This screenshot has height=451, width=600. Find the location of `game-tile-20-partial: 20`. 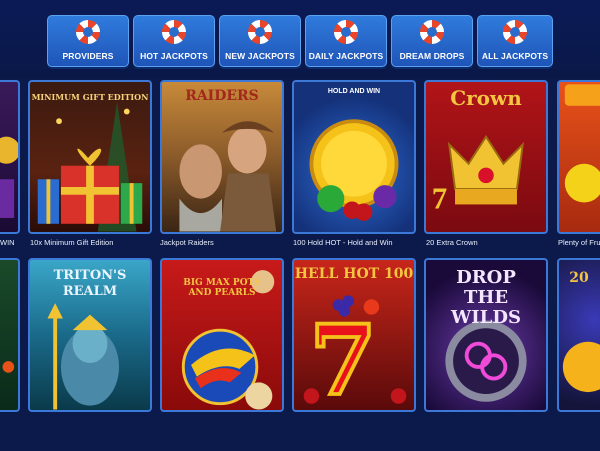

game-tile-20-partial: 20 is located at coordinates (578, 335).